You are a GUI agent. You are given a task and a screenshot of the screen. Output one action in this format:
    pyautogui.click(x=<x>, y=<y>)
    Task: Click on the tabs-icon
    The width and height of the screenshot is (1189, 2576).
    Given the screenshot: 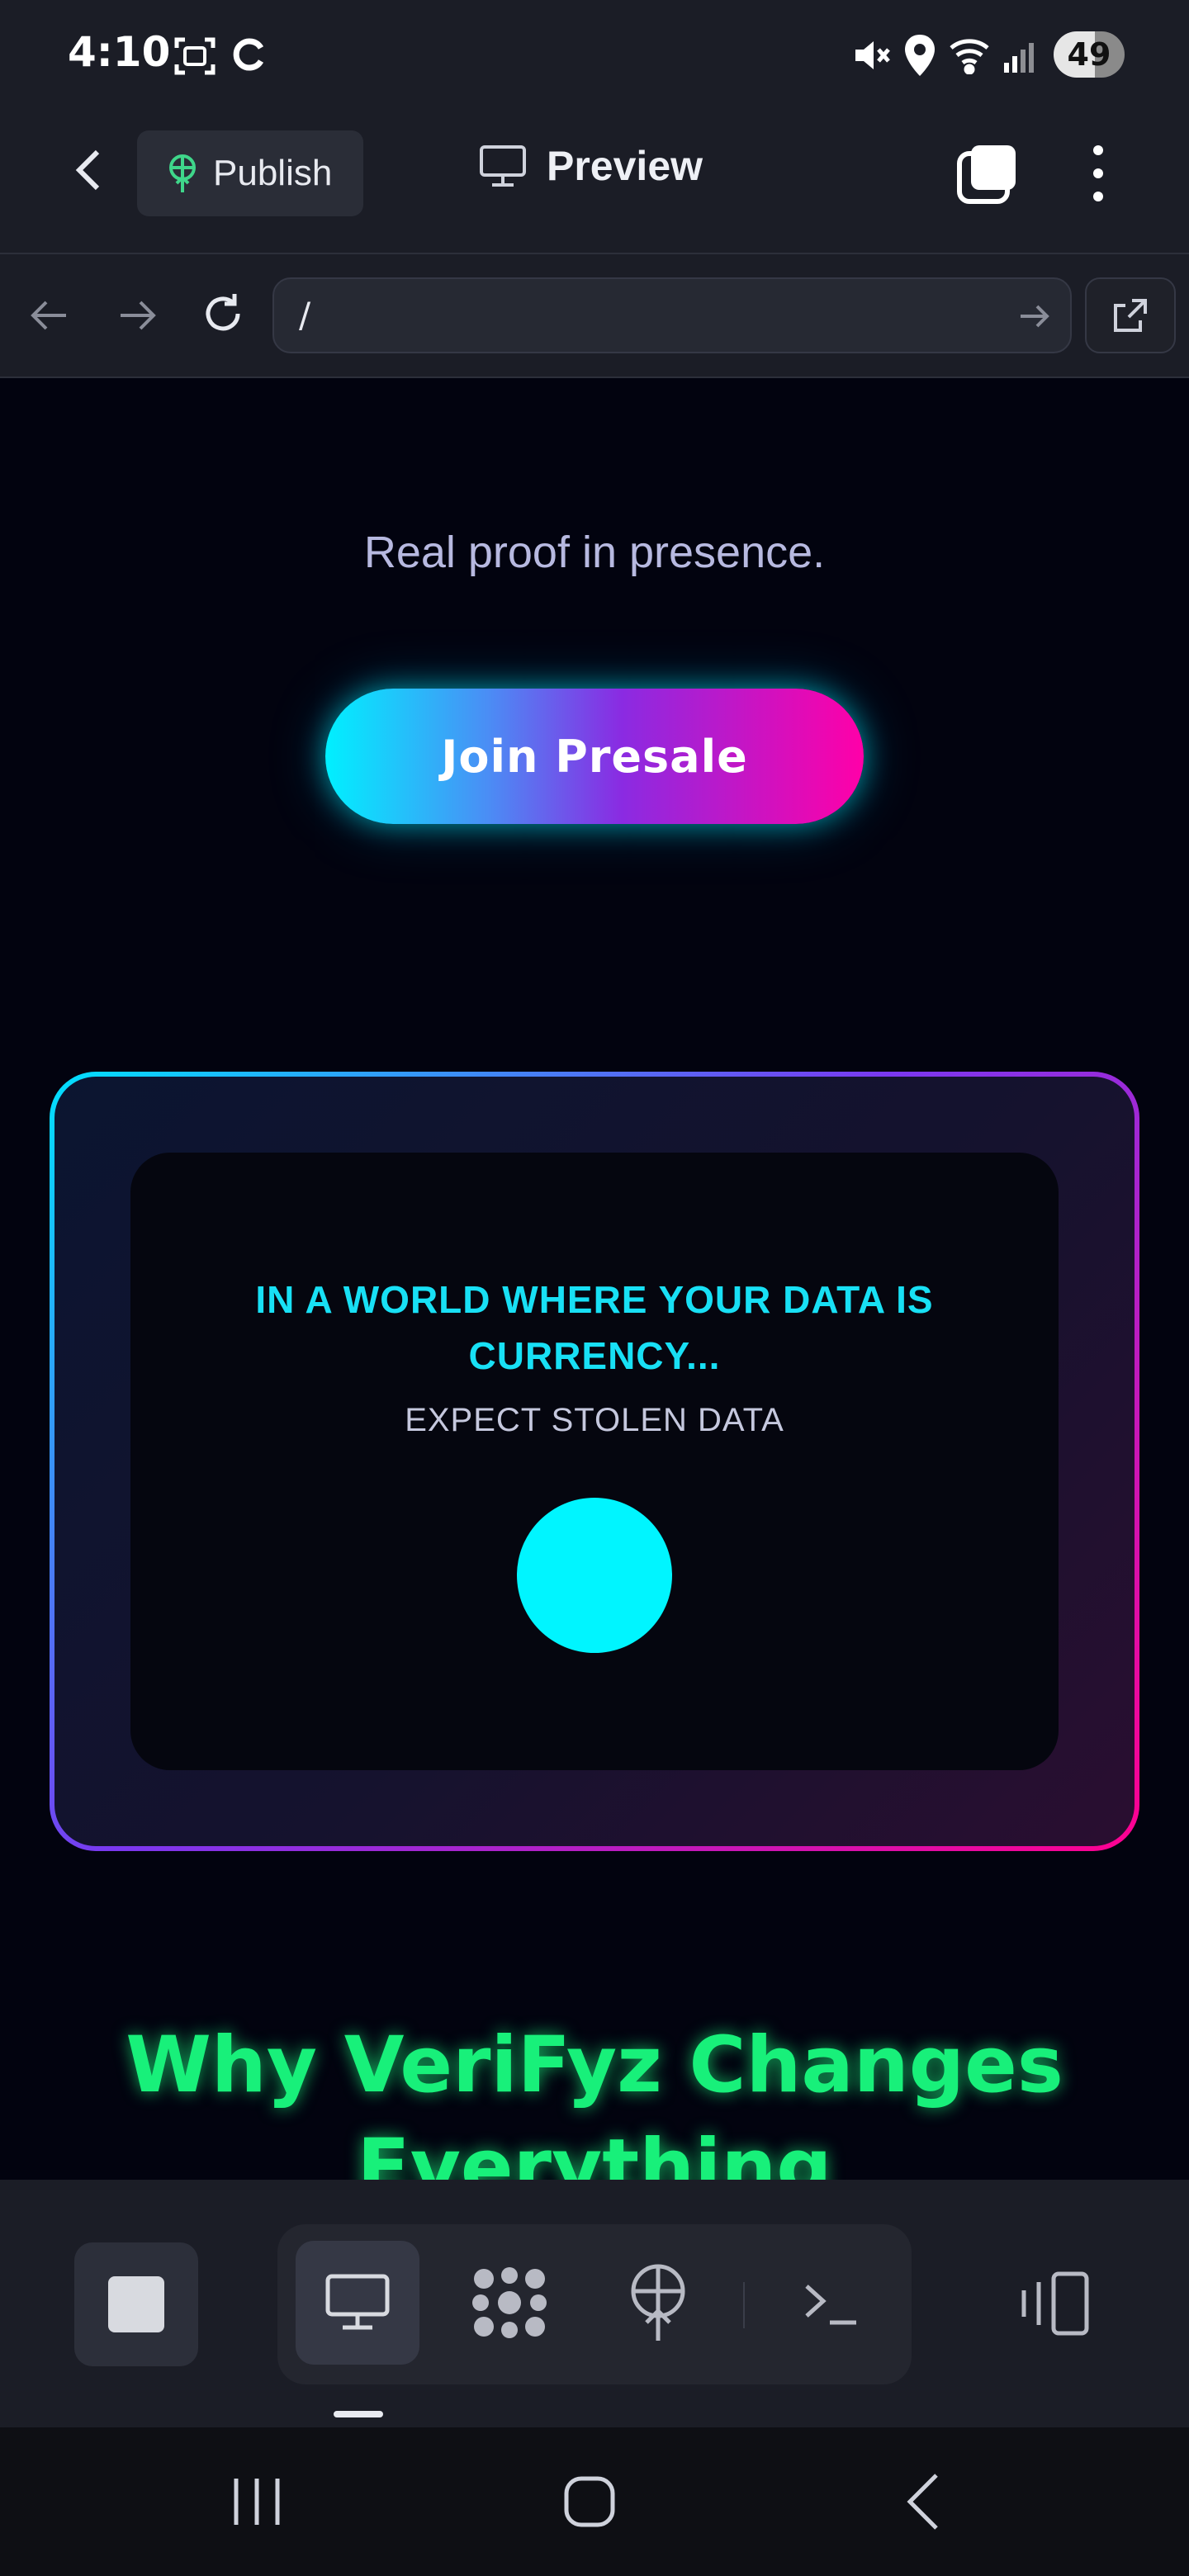 What is the action you would take?
    pyautogui.click(x=986, y=174)
    